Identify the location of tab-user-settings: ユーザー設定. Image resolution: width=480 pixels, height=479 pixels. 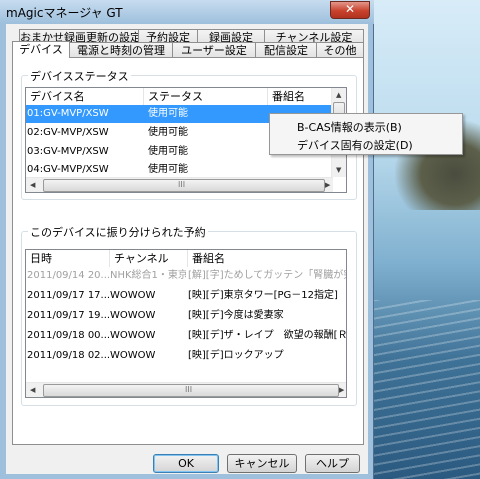
(214, 50).